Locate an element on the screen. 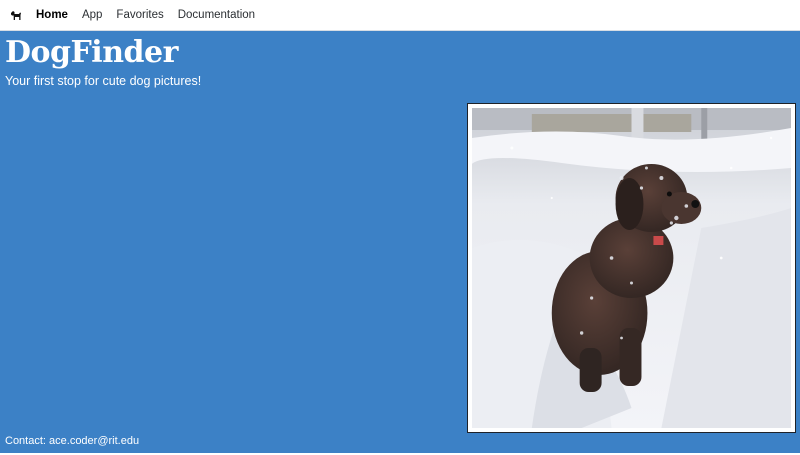 Image resolution: width=800 pixels, height=455 pixels. nav-favorites: Favorites is located at coordinates (139, 15).